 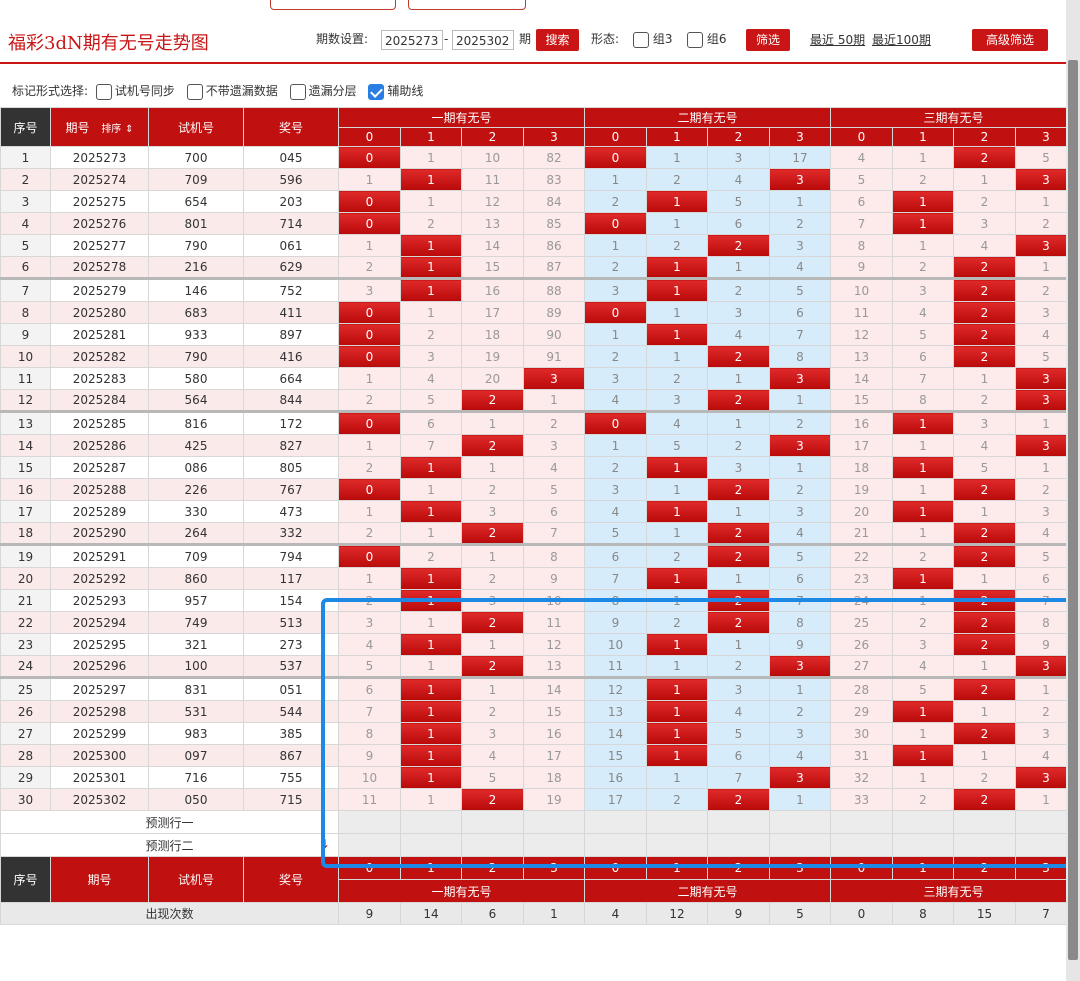 I want to click on occurrence-count-cell: 15, so click(x=984, y=913).